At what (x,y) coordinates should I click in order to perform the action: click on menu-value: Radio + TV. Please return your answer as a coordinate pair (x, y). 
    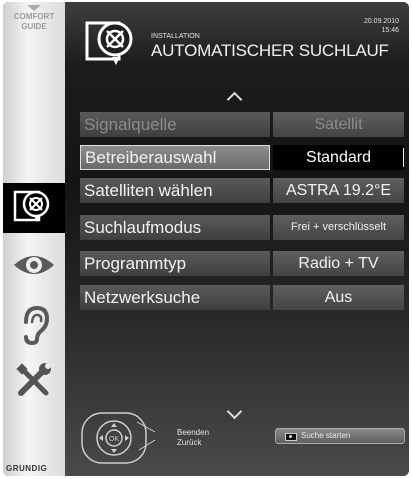
    Looking at the image, I should click on (338, 263).